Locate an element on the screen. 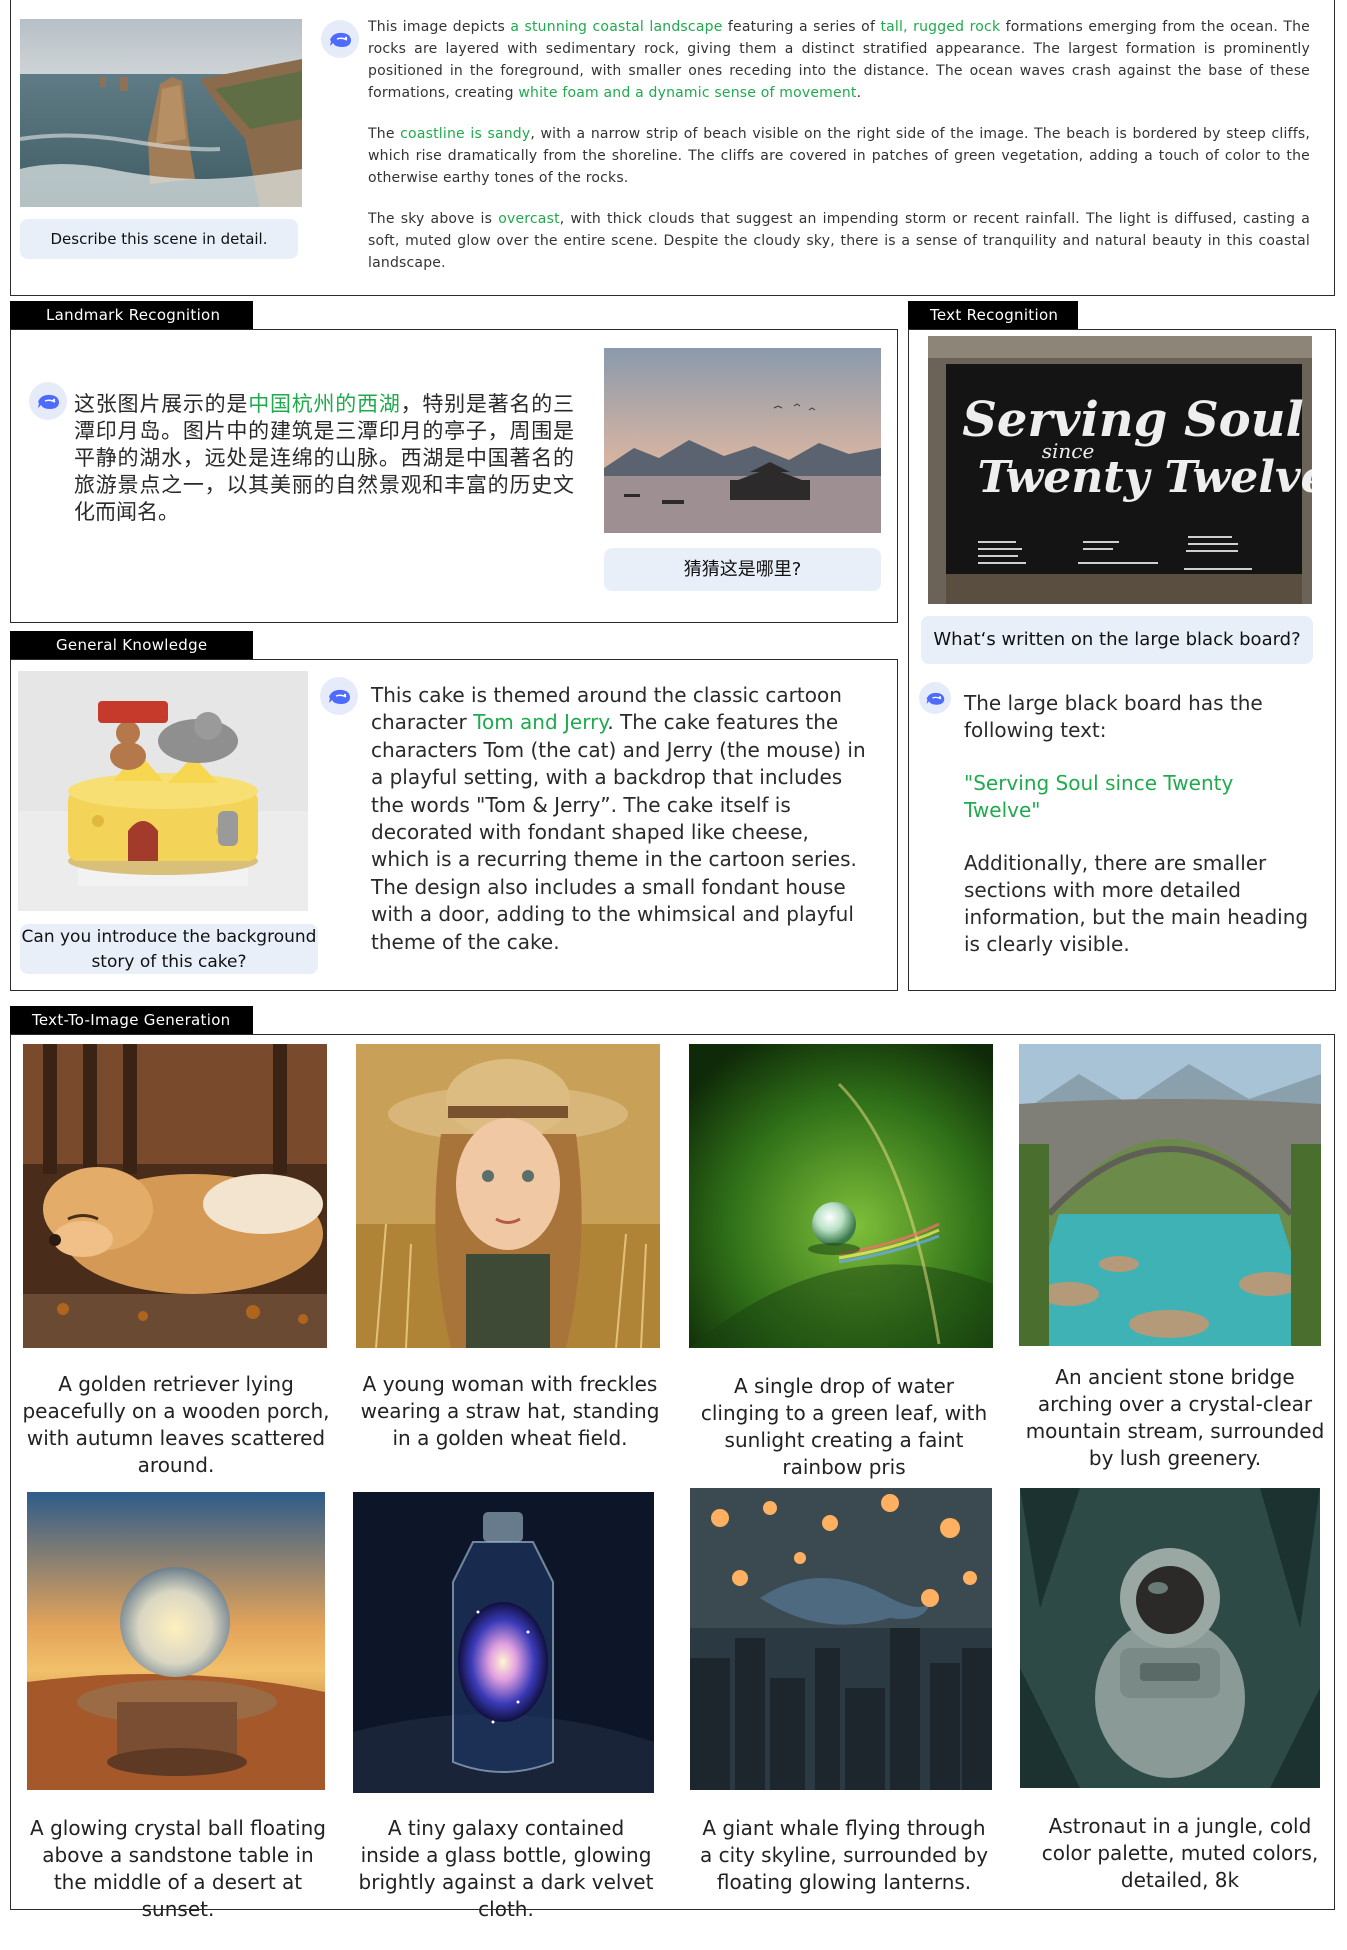  stone-bridge-image is located at coordinates (1170, 1195).